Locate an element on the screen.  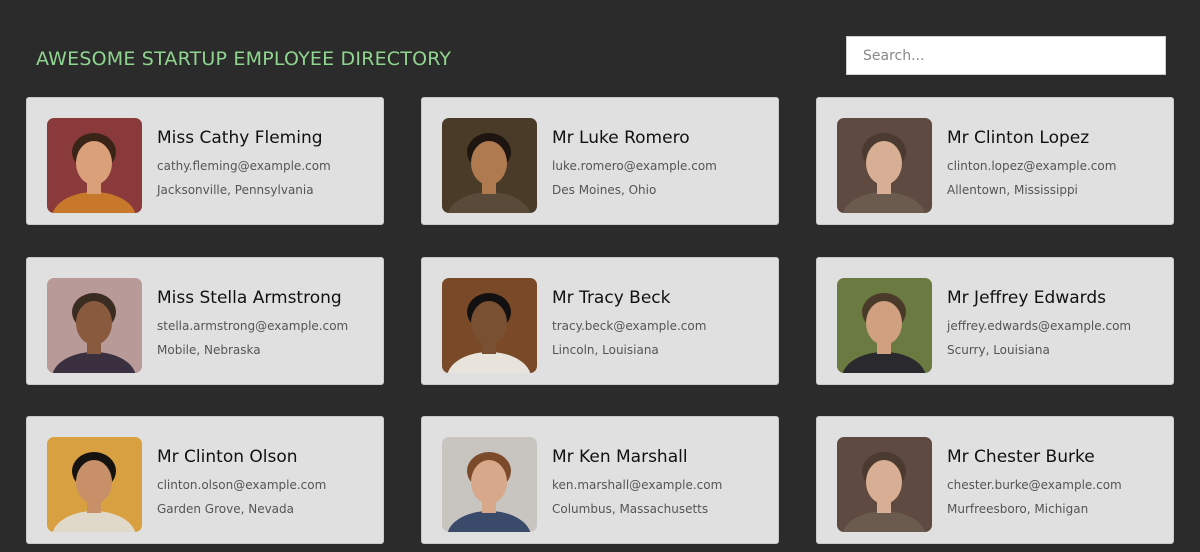
employee-email: cathy.fleming@example.com is located at coordinates (244, 166).